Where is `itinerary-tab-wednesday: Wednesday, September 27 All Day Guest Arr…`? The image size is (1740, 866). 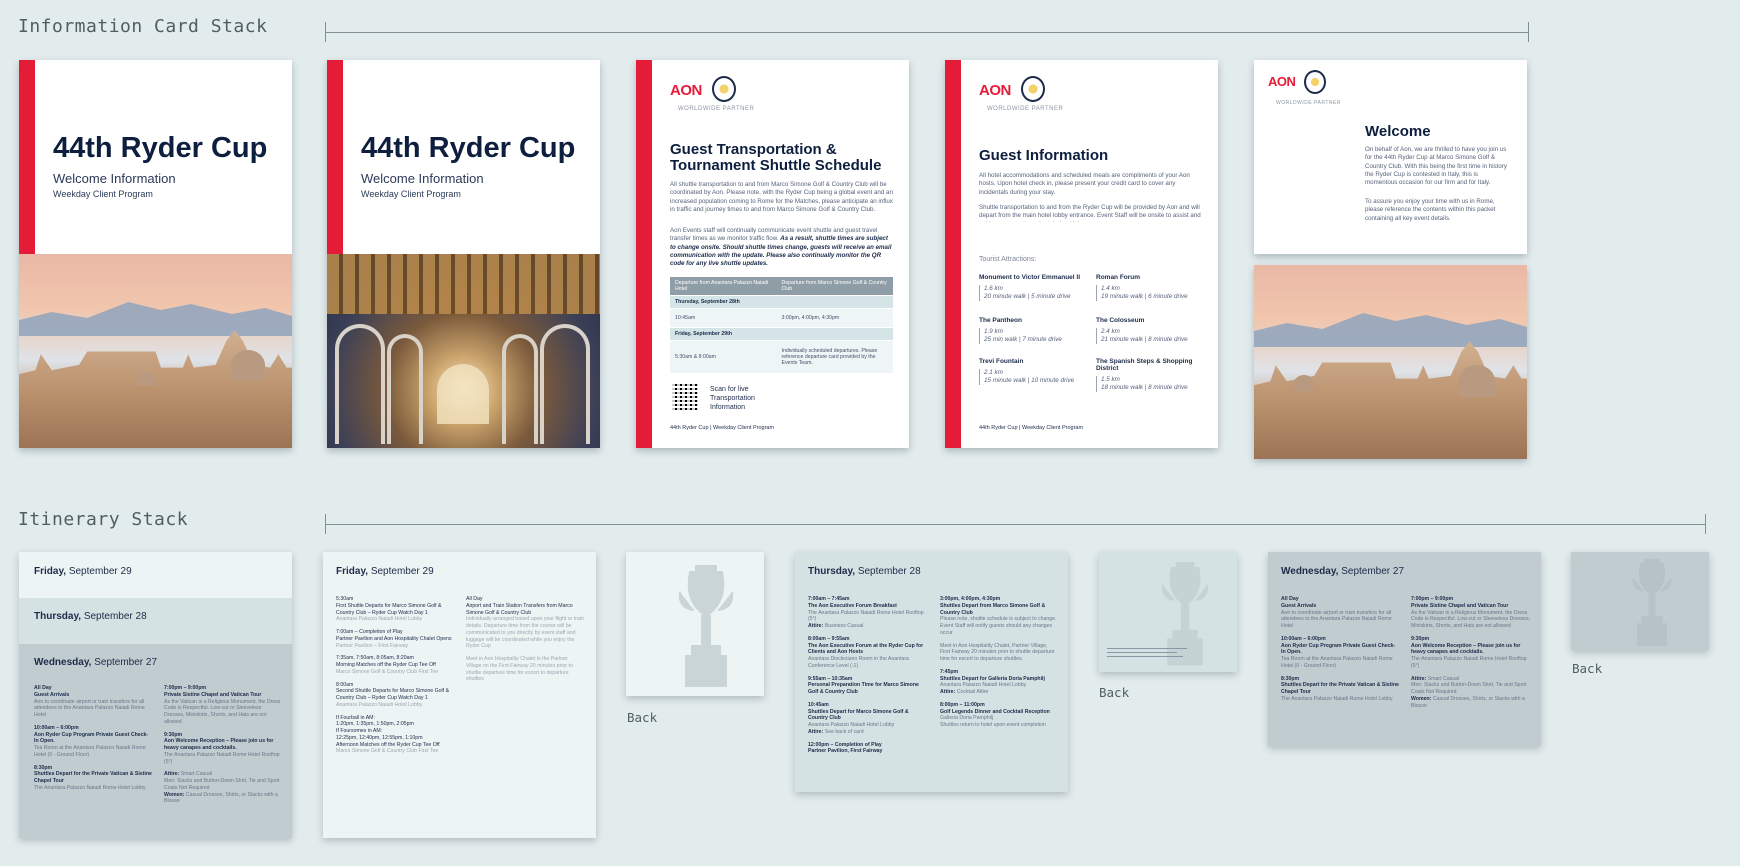
itinerary-tab-wednesday: Wednesday, September 27 All Day Guest Arr… is located at coordinates (155, 741).